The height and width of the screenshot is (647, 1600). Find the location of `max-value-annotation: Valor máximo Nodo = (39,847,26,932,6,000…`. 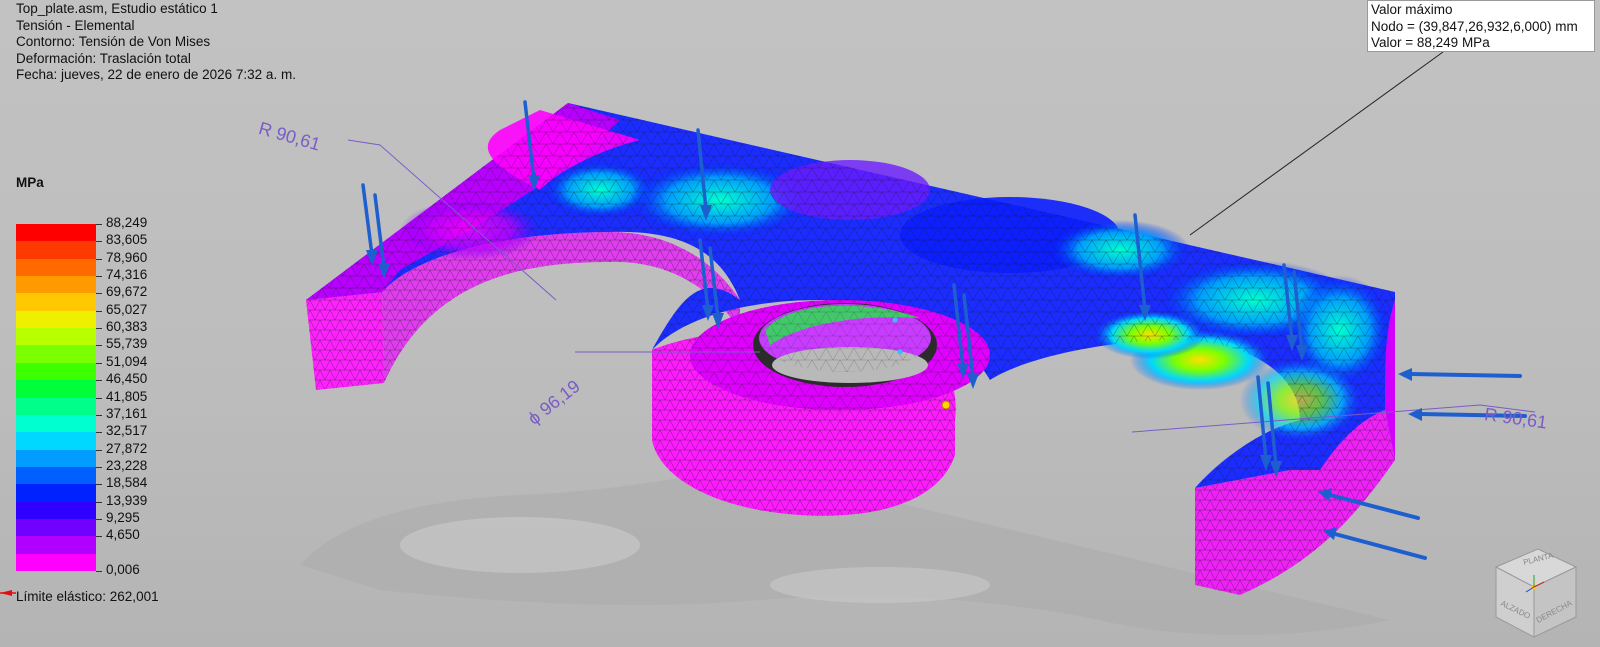

max-value-annotation: Valor máximo Nodo = (39,847,26,932,6,000… is located at coordinates (1481, 26).